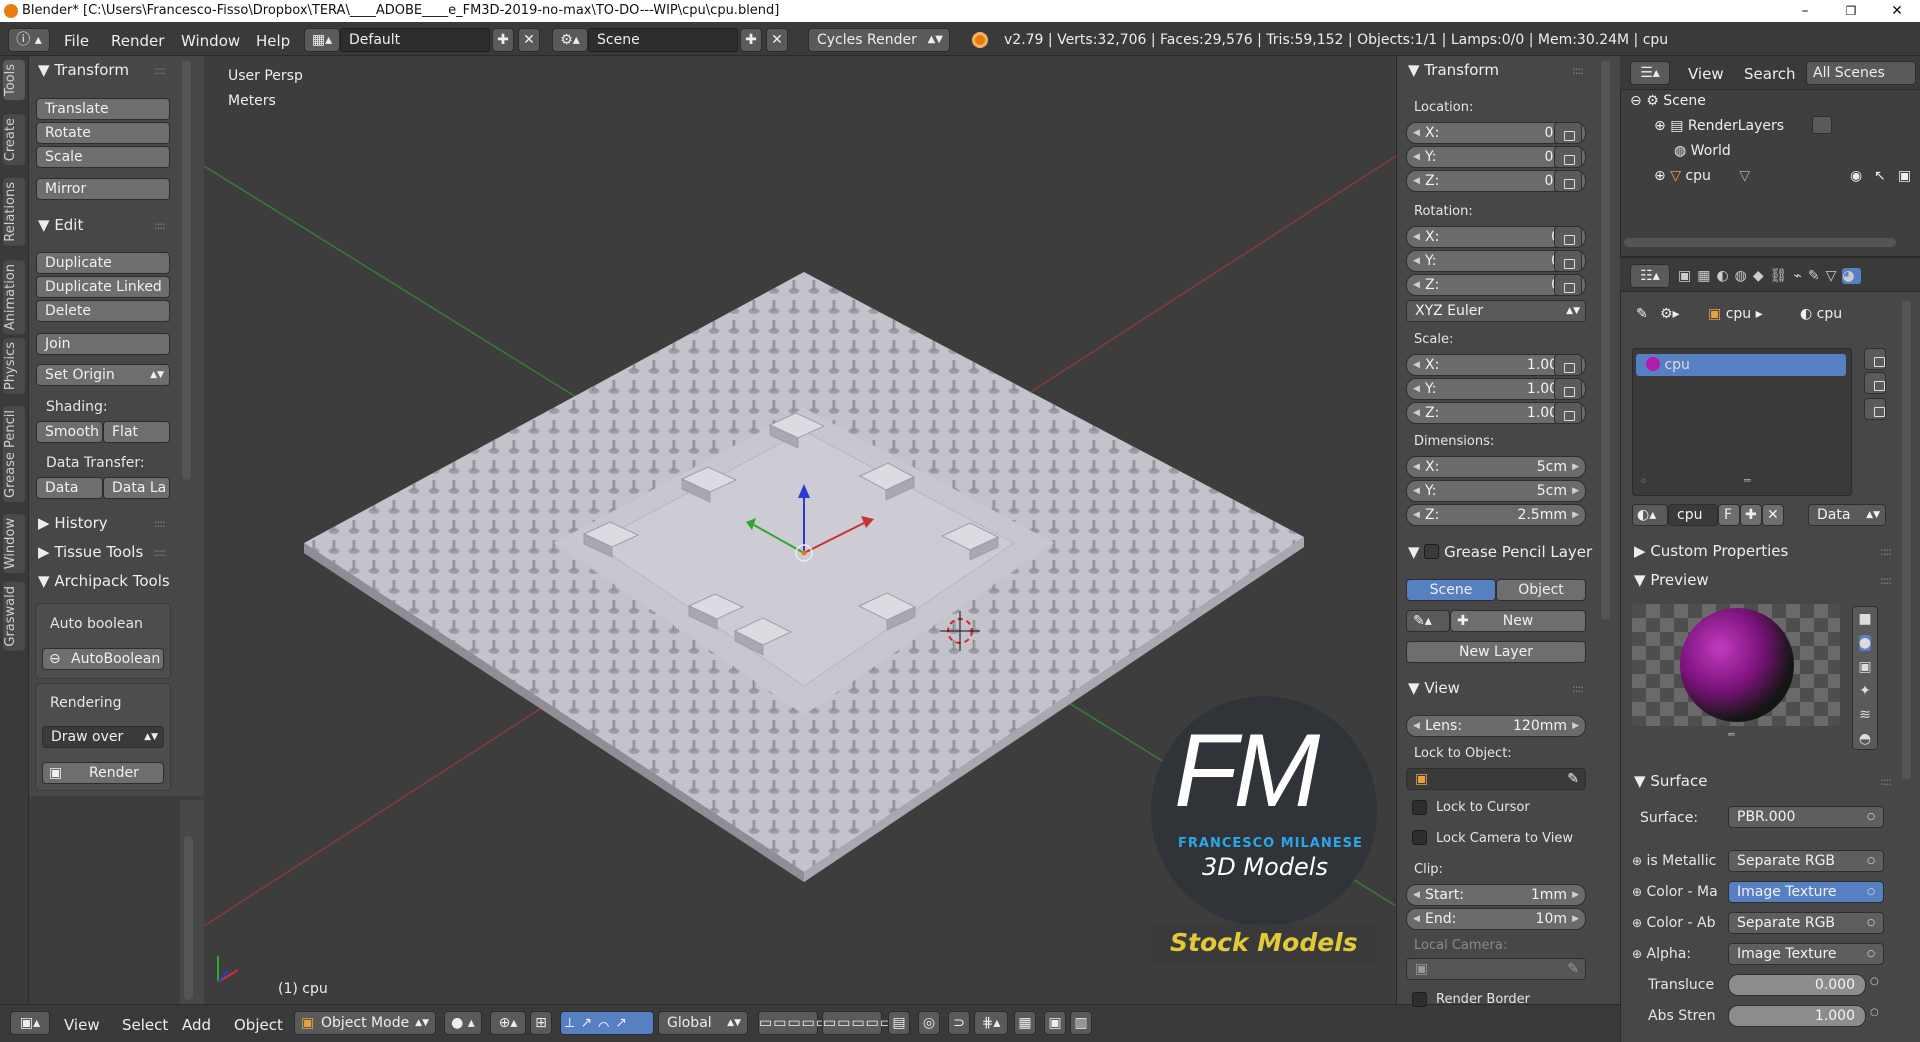 Image resolution: width=1920 pixels, height=1042 pixels. Describe the element at coordinates (1496, 895) in the screenshot. I see `clip-start-field: ◀ Start: 1mm ▶` at that location.